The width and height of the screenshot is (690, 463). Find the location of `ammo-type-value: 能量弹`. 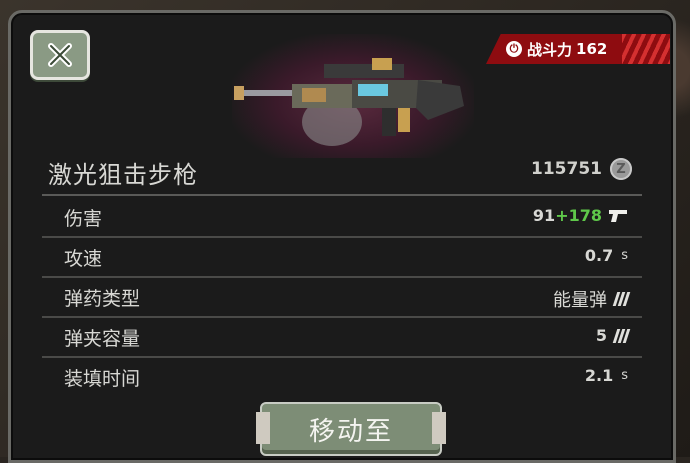

ammo-type-value: 能量弹 is located at coordinates (580, 300).